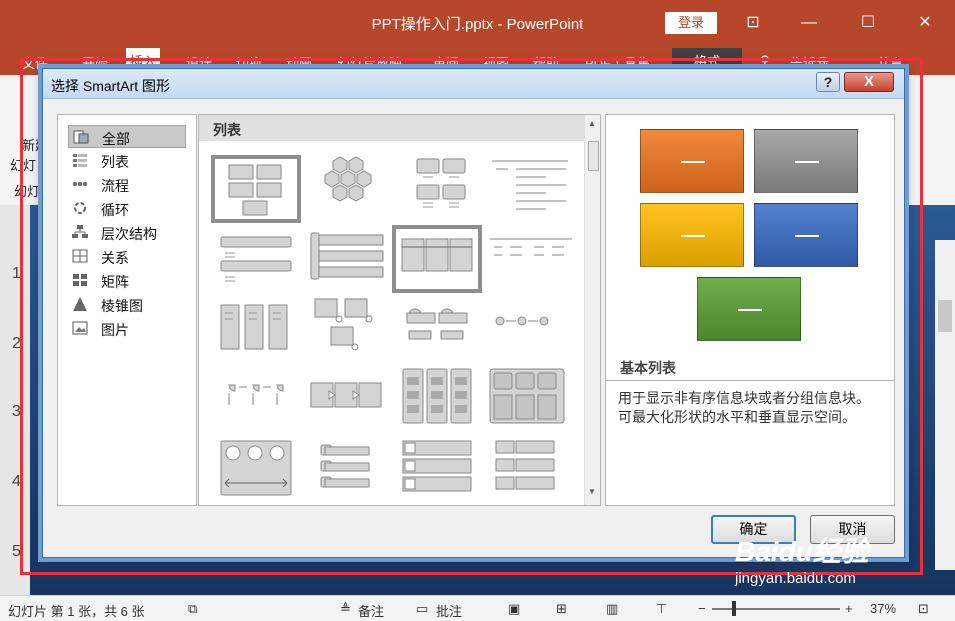 This screenshot has width=955, height=621. What do you see at coordinates (115, 210) in the screenshot?
I see `category-label: 循环` at bounding box center [115, 210].